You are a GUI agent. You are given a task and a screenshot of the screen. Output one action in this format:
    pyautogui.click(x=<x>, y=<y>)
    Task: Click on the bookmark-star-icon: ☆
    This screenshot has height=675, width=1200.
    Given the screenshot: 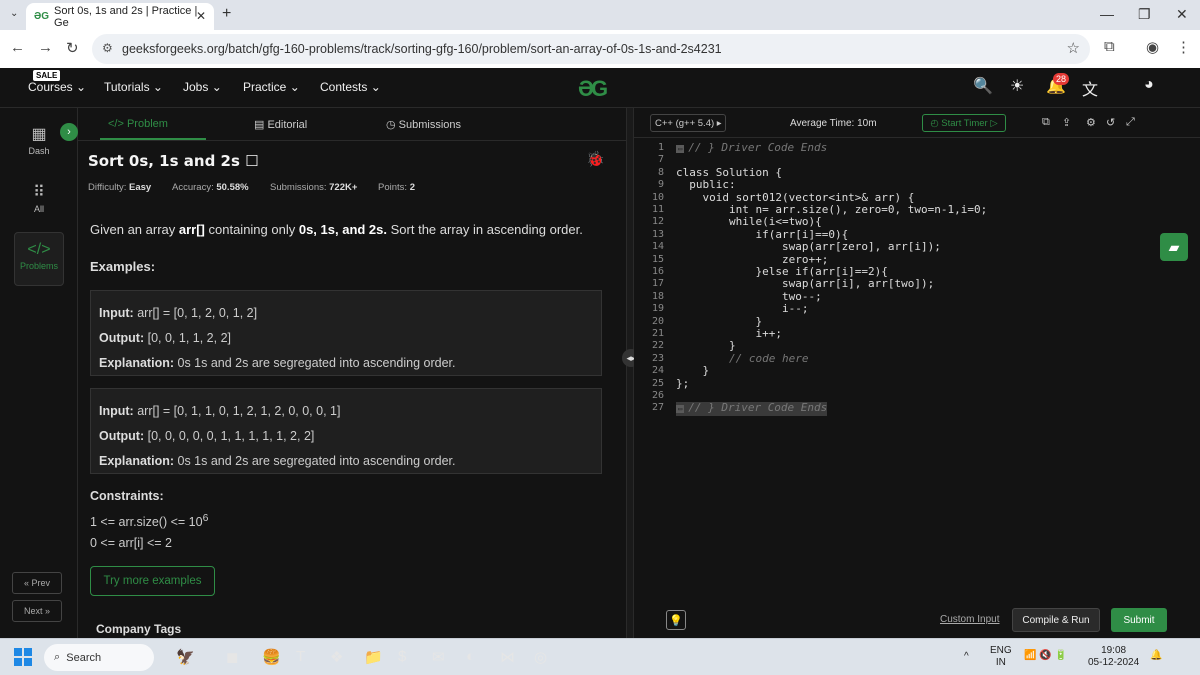 What is the action you would take?
    pyautogui.click(x=1073, y=48)
    